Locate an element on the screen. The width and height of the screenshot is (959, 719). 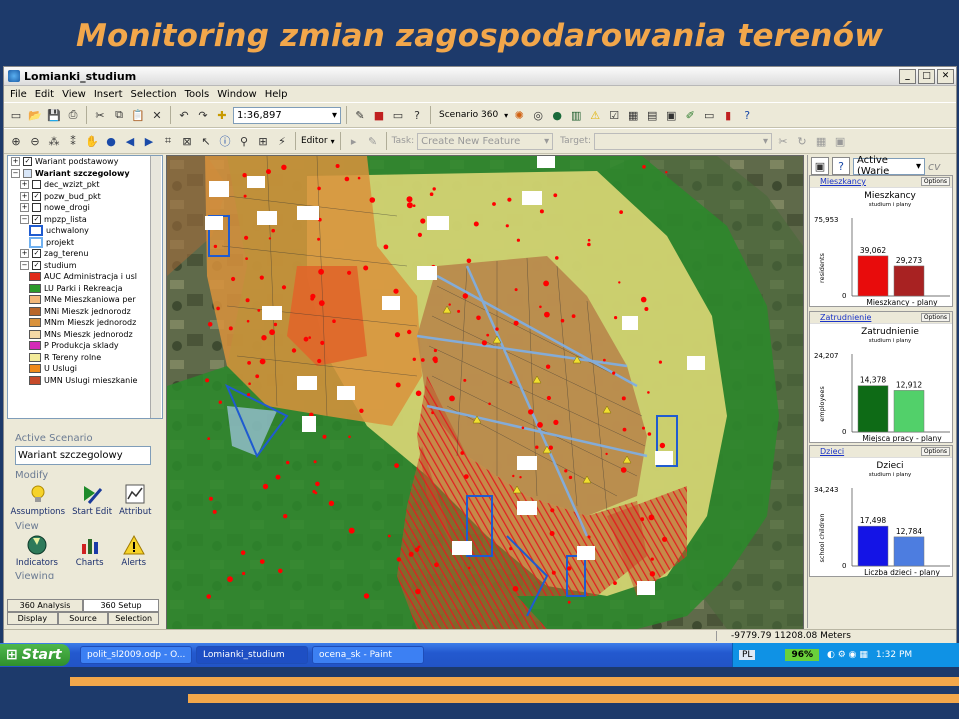
globe-icon: ● is located at coordinates (557, 115).